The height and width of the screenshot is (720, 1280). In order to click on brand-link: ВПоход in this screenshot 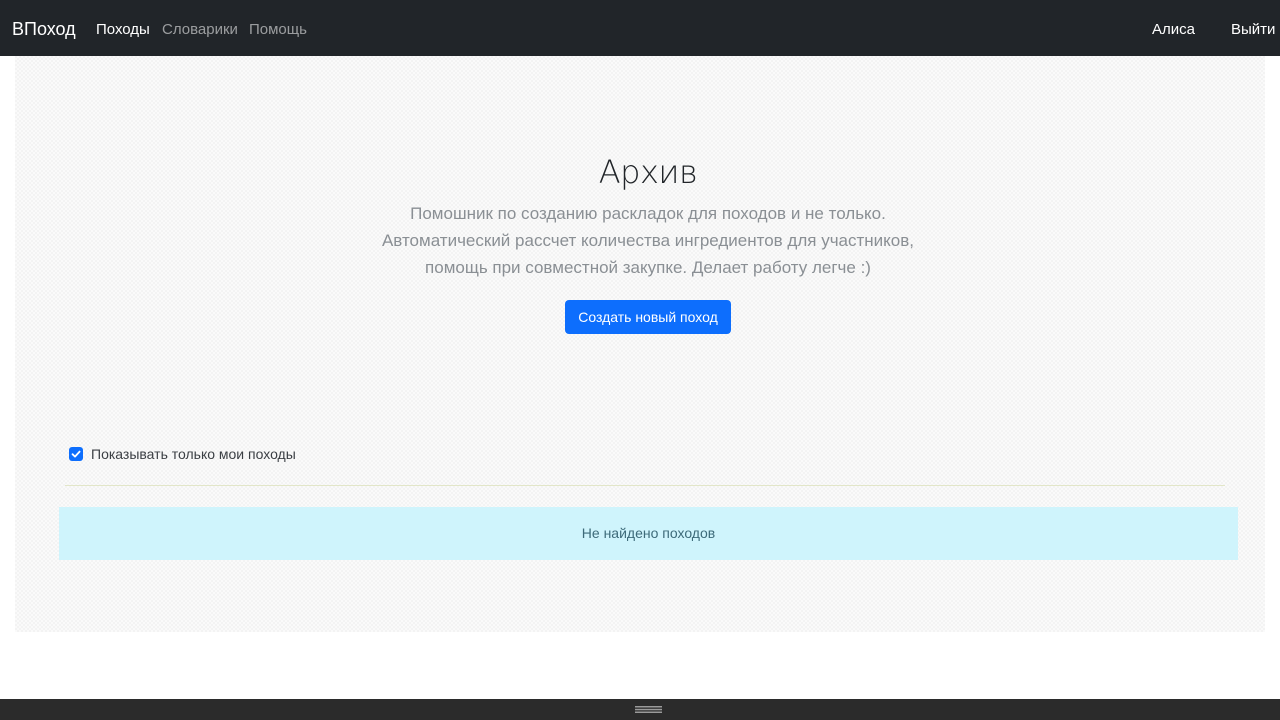, I will do `click(44, 29)`.